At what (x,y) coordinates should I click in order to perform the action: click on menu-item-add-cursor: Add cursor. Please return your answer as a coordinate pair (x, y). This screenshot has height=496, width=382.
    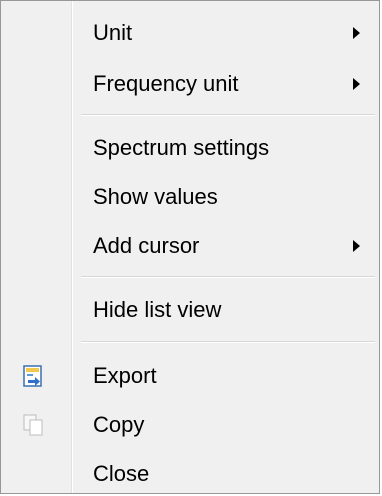
    Looking at the image, I should click on (190, 246).